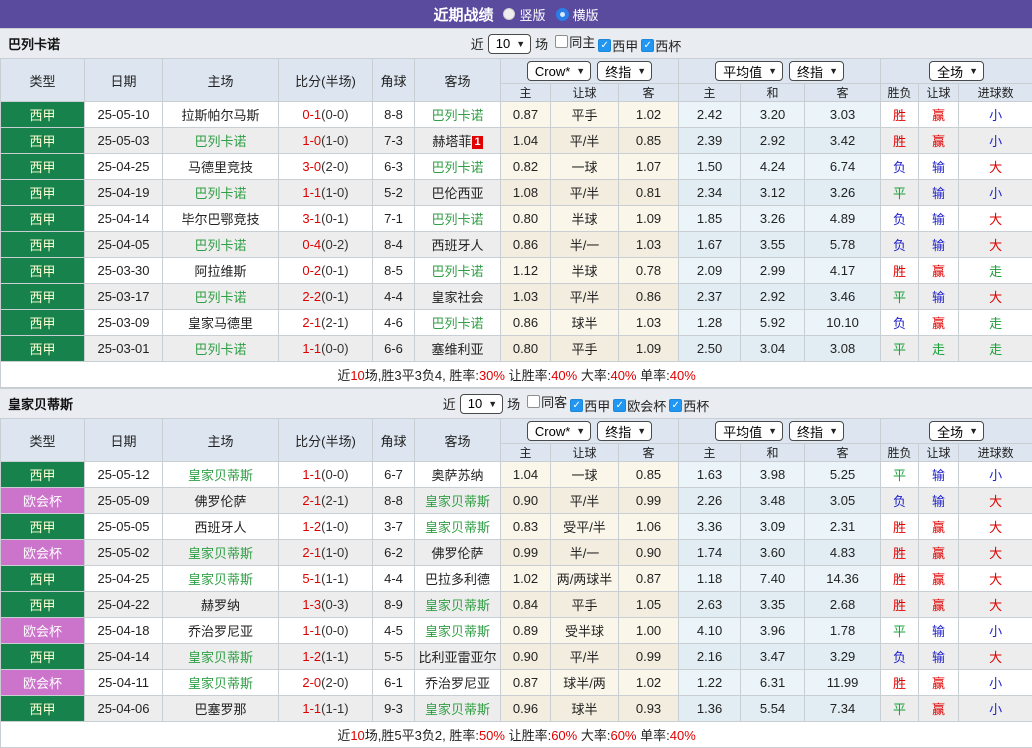 The width and height of the screenshot is (1032, 748). What do you see at coordinates (457, 657) in the screenshot?
I see `away-team-link: 比利亚雷亚尔` at bounding box center [457, 657].